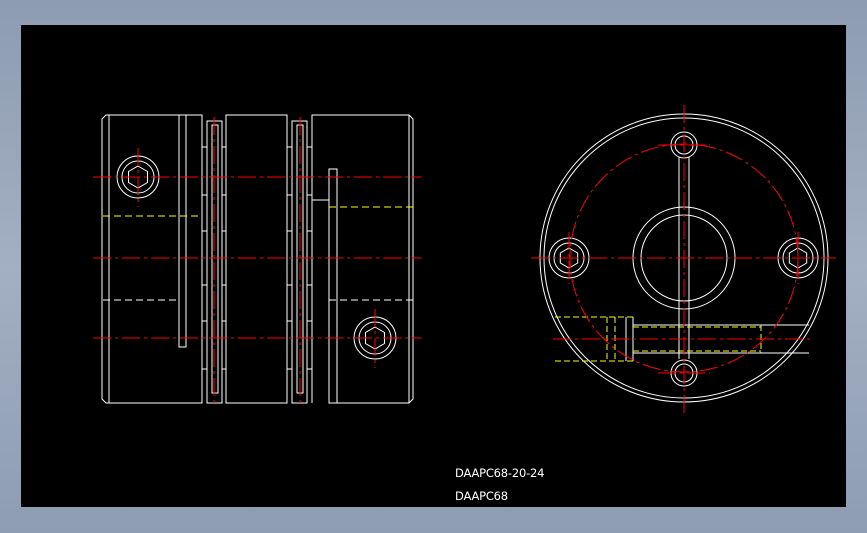 The image size is (867, 533). Describe the element at coordinates (500, 473) in the screenshot. I see `title-part-number: DAAPC68-20-24` at that location.